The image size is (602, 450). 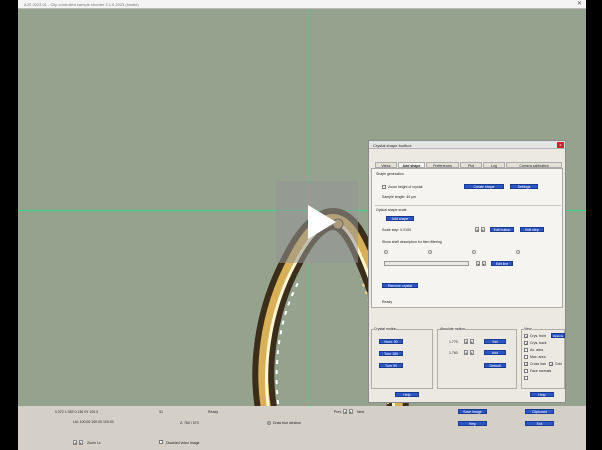 What do you see at coordinates (468, 205) in the screenshot?
I see `divider` at bounding box center [468, 205].